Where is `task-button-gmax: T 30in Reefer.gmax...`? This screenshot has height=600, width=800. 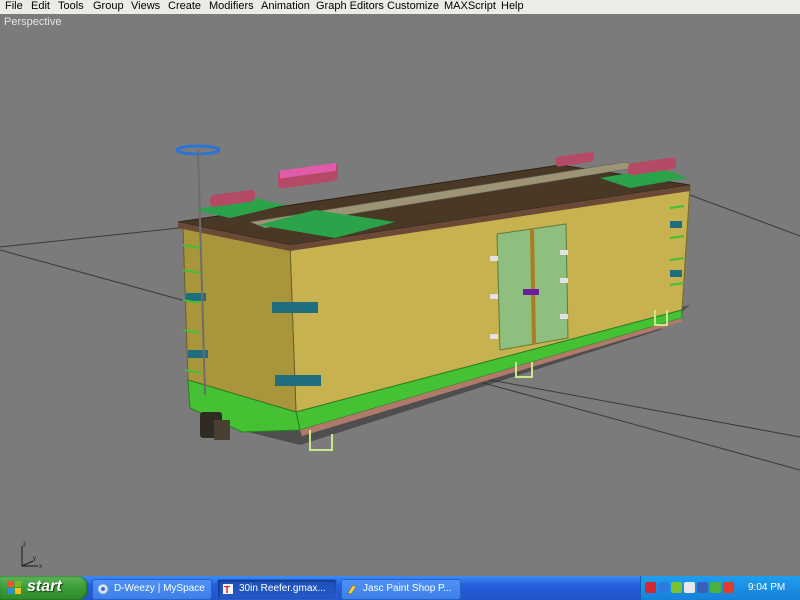
task-button-gmax: T 30in Reefer.gmax... is located at coordinates (277, 589).